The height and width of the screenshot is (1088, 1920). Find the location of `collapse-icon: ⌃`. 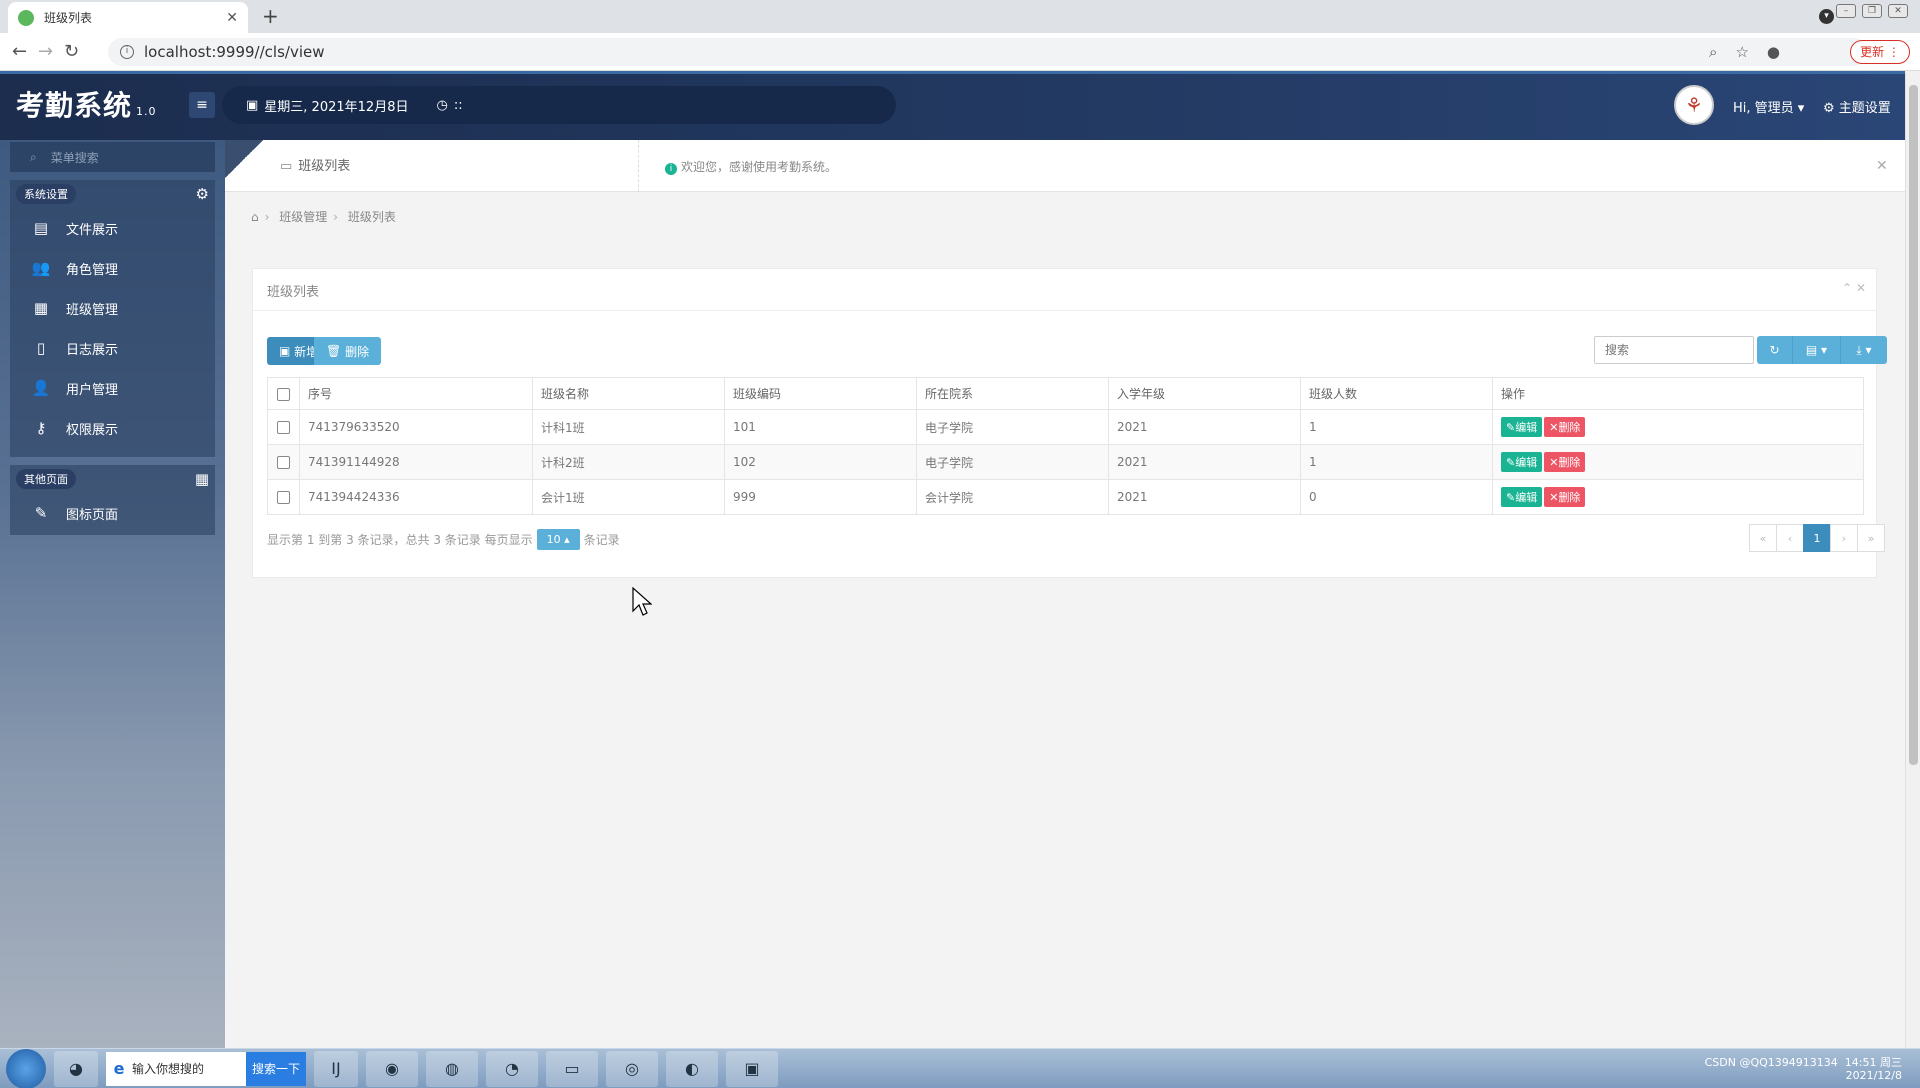

collapse-icon: ⌃ is located at coordinates (1847, 288).